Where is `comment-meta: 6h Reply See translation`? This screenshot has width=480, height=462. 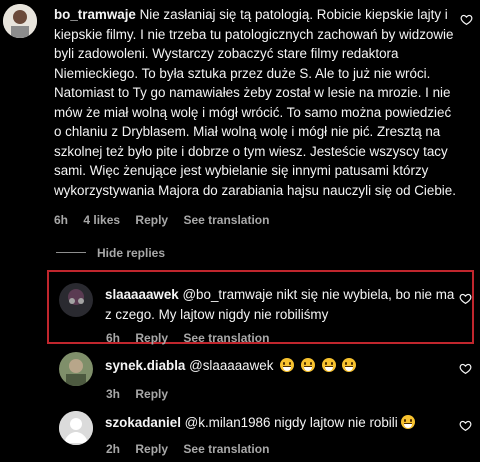
comment-meta: 6h Reply See translation is located at coordinates (193, 339).